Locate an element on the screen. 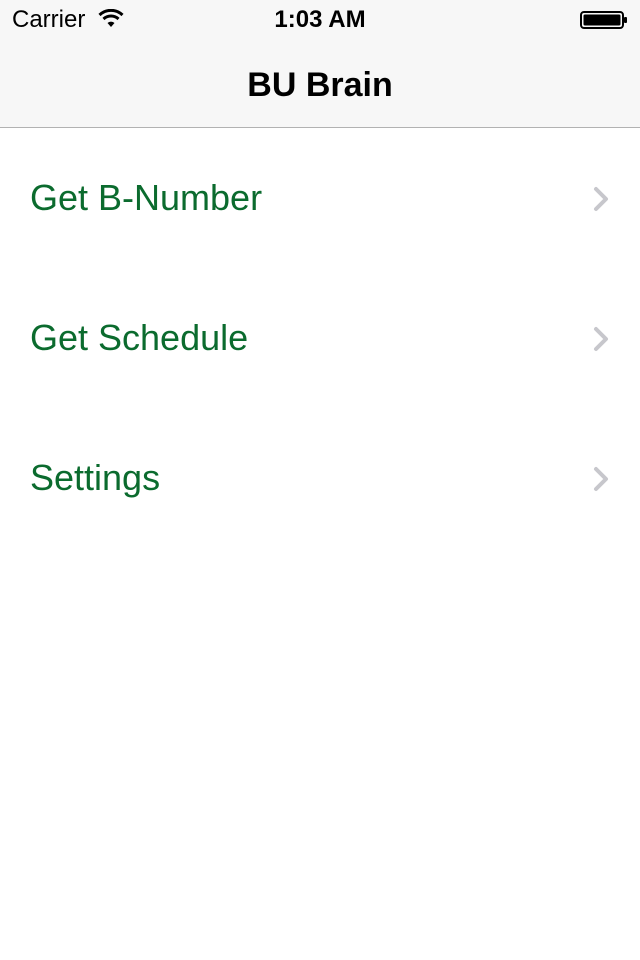  menu-item-get-b-number: Get B-Number is located at coordinates (320, 199).